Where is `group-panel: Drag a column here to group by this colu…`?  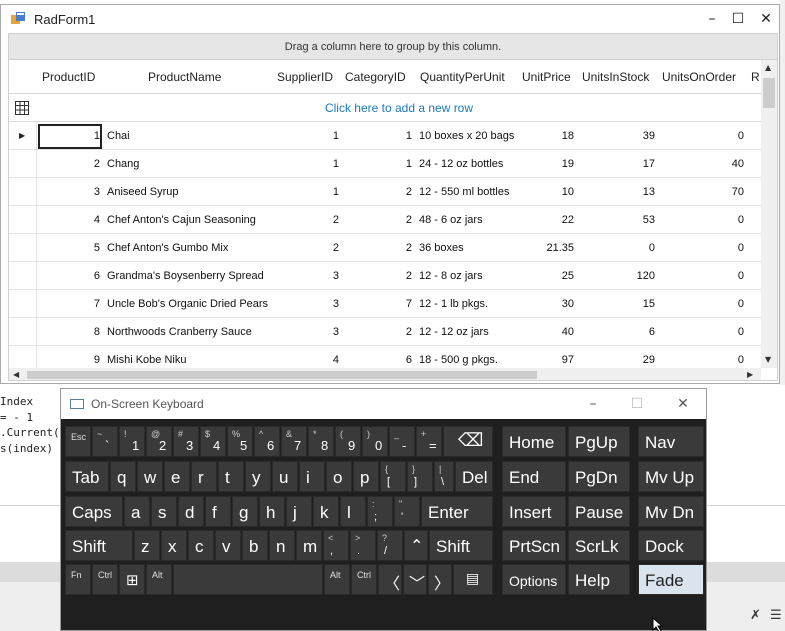 group-panel: Drag a column here to group by this colu… is located at coordinates (393, 47).